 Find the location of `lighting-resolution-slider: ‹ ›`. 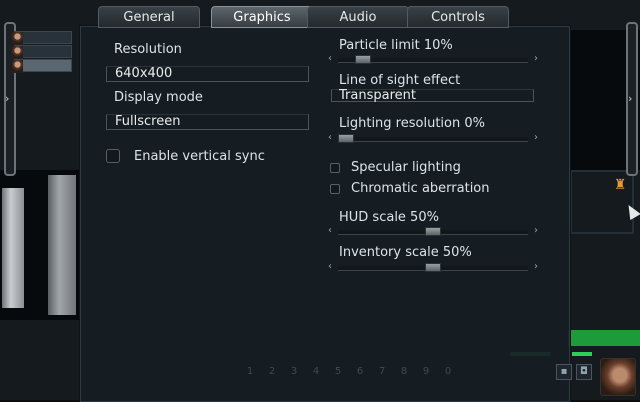

lighting-resolution-slider: ‹ › is located at coordinates (433, 138).